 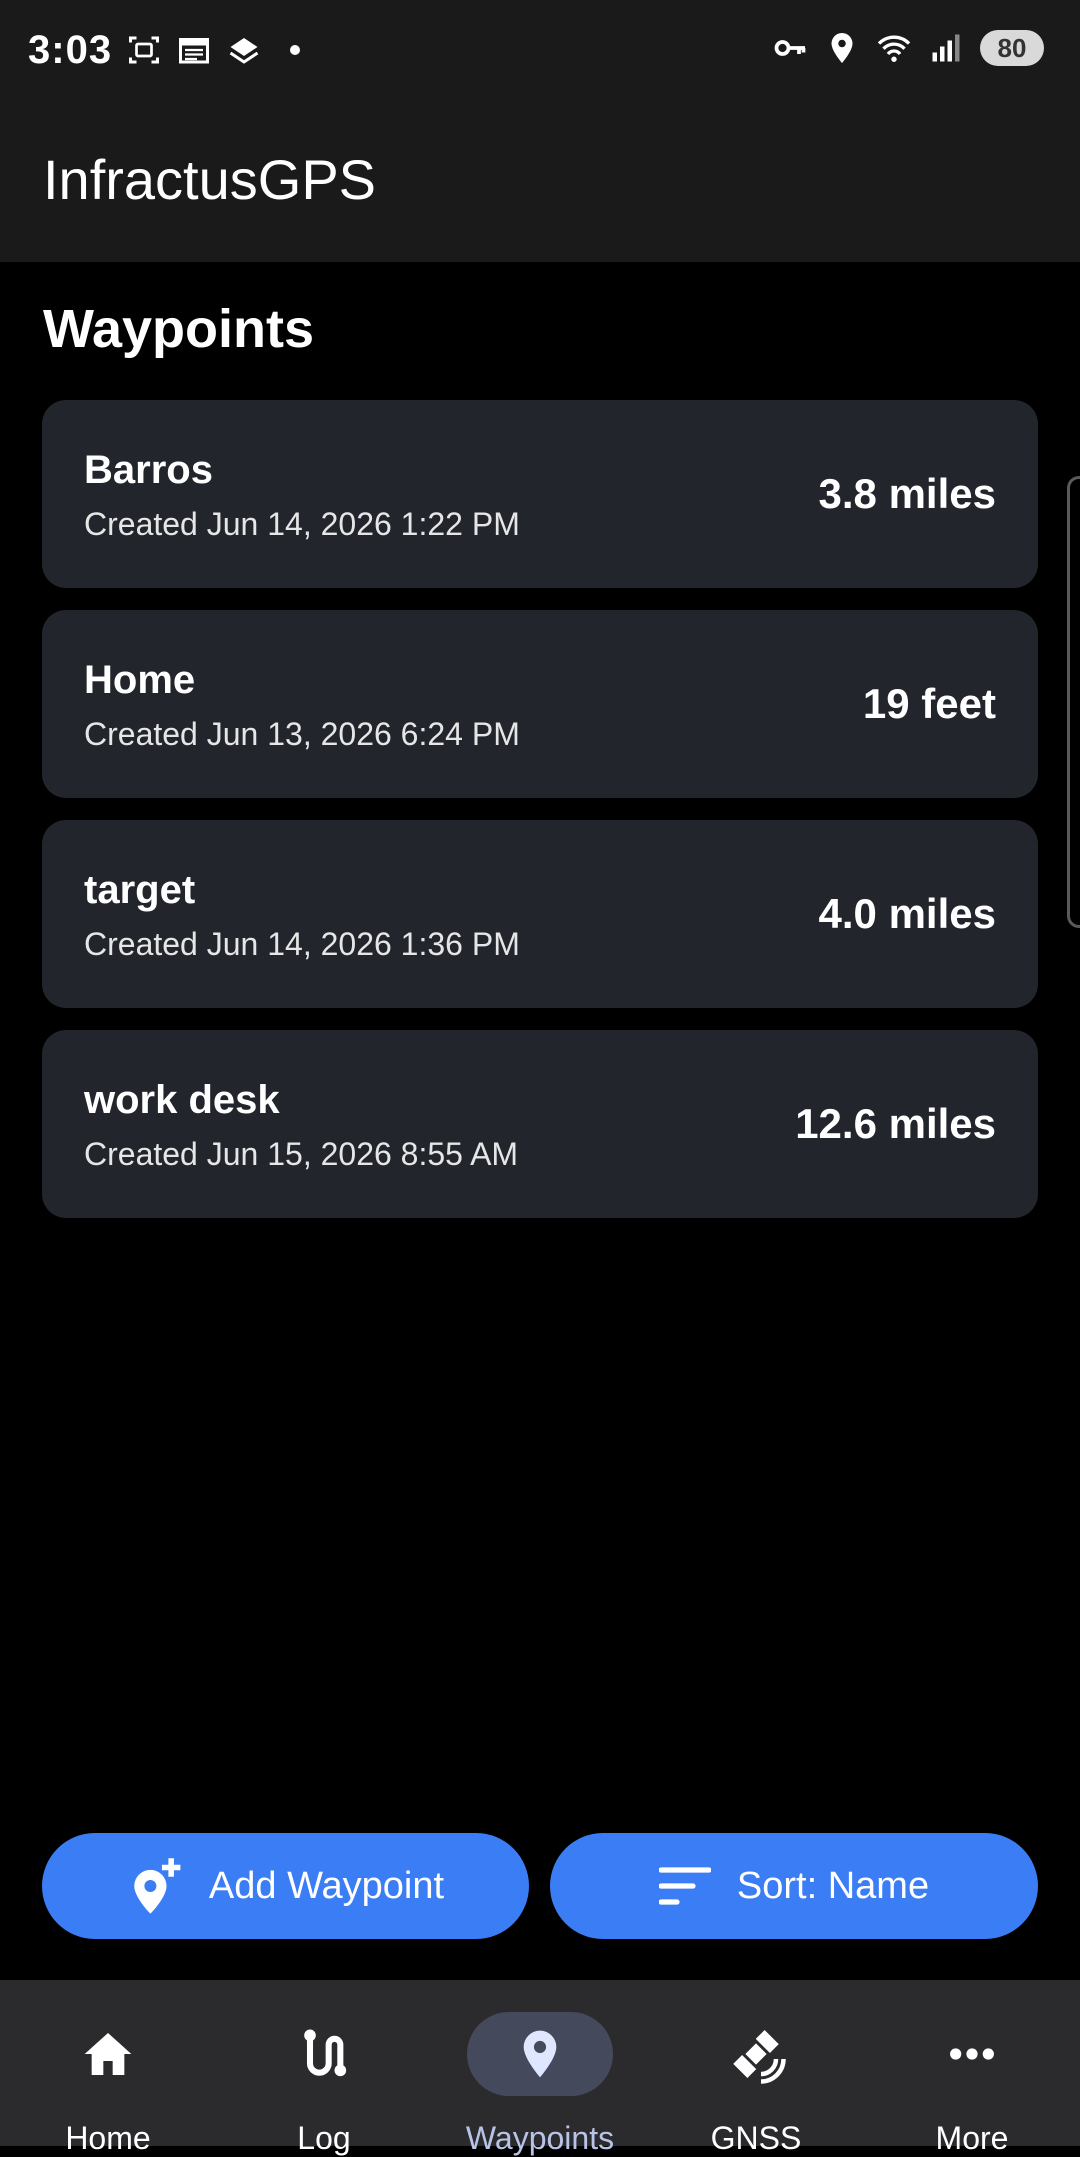 What do you see at coordinates (1012, 48) in the screenshot?
I see `battery-indicator: 80` at bounding box center [1012, 48].